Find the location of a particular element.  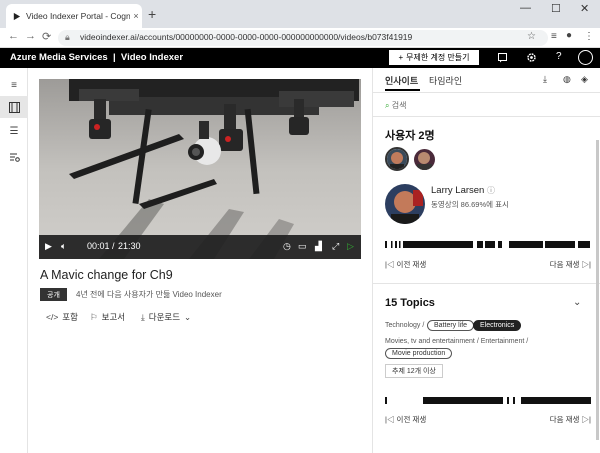

forward-arrow-icon: → is located at coordinates (30, 36).